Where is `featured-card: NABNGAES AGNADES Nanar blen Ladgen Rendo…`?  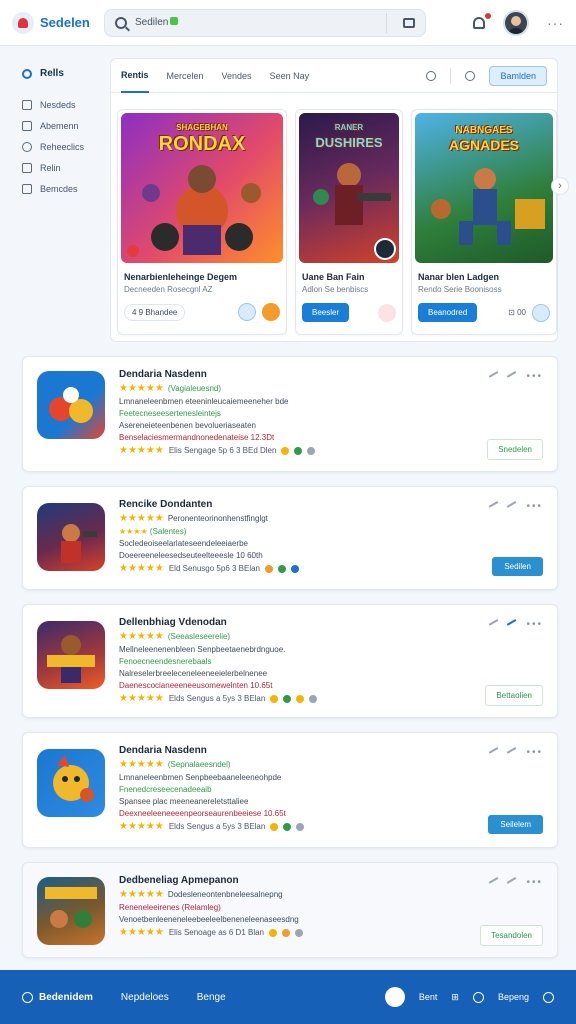 featured-card: NABNGAES AGNADES Nanar blen Ladgen Rendo… is located at coordinates (484, 222).